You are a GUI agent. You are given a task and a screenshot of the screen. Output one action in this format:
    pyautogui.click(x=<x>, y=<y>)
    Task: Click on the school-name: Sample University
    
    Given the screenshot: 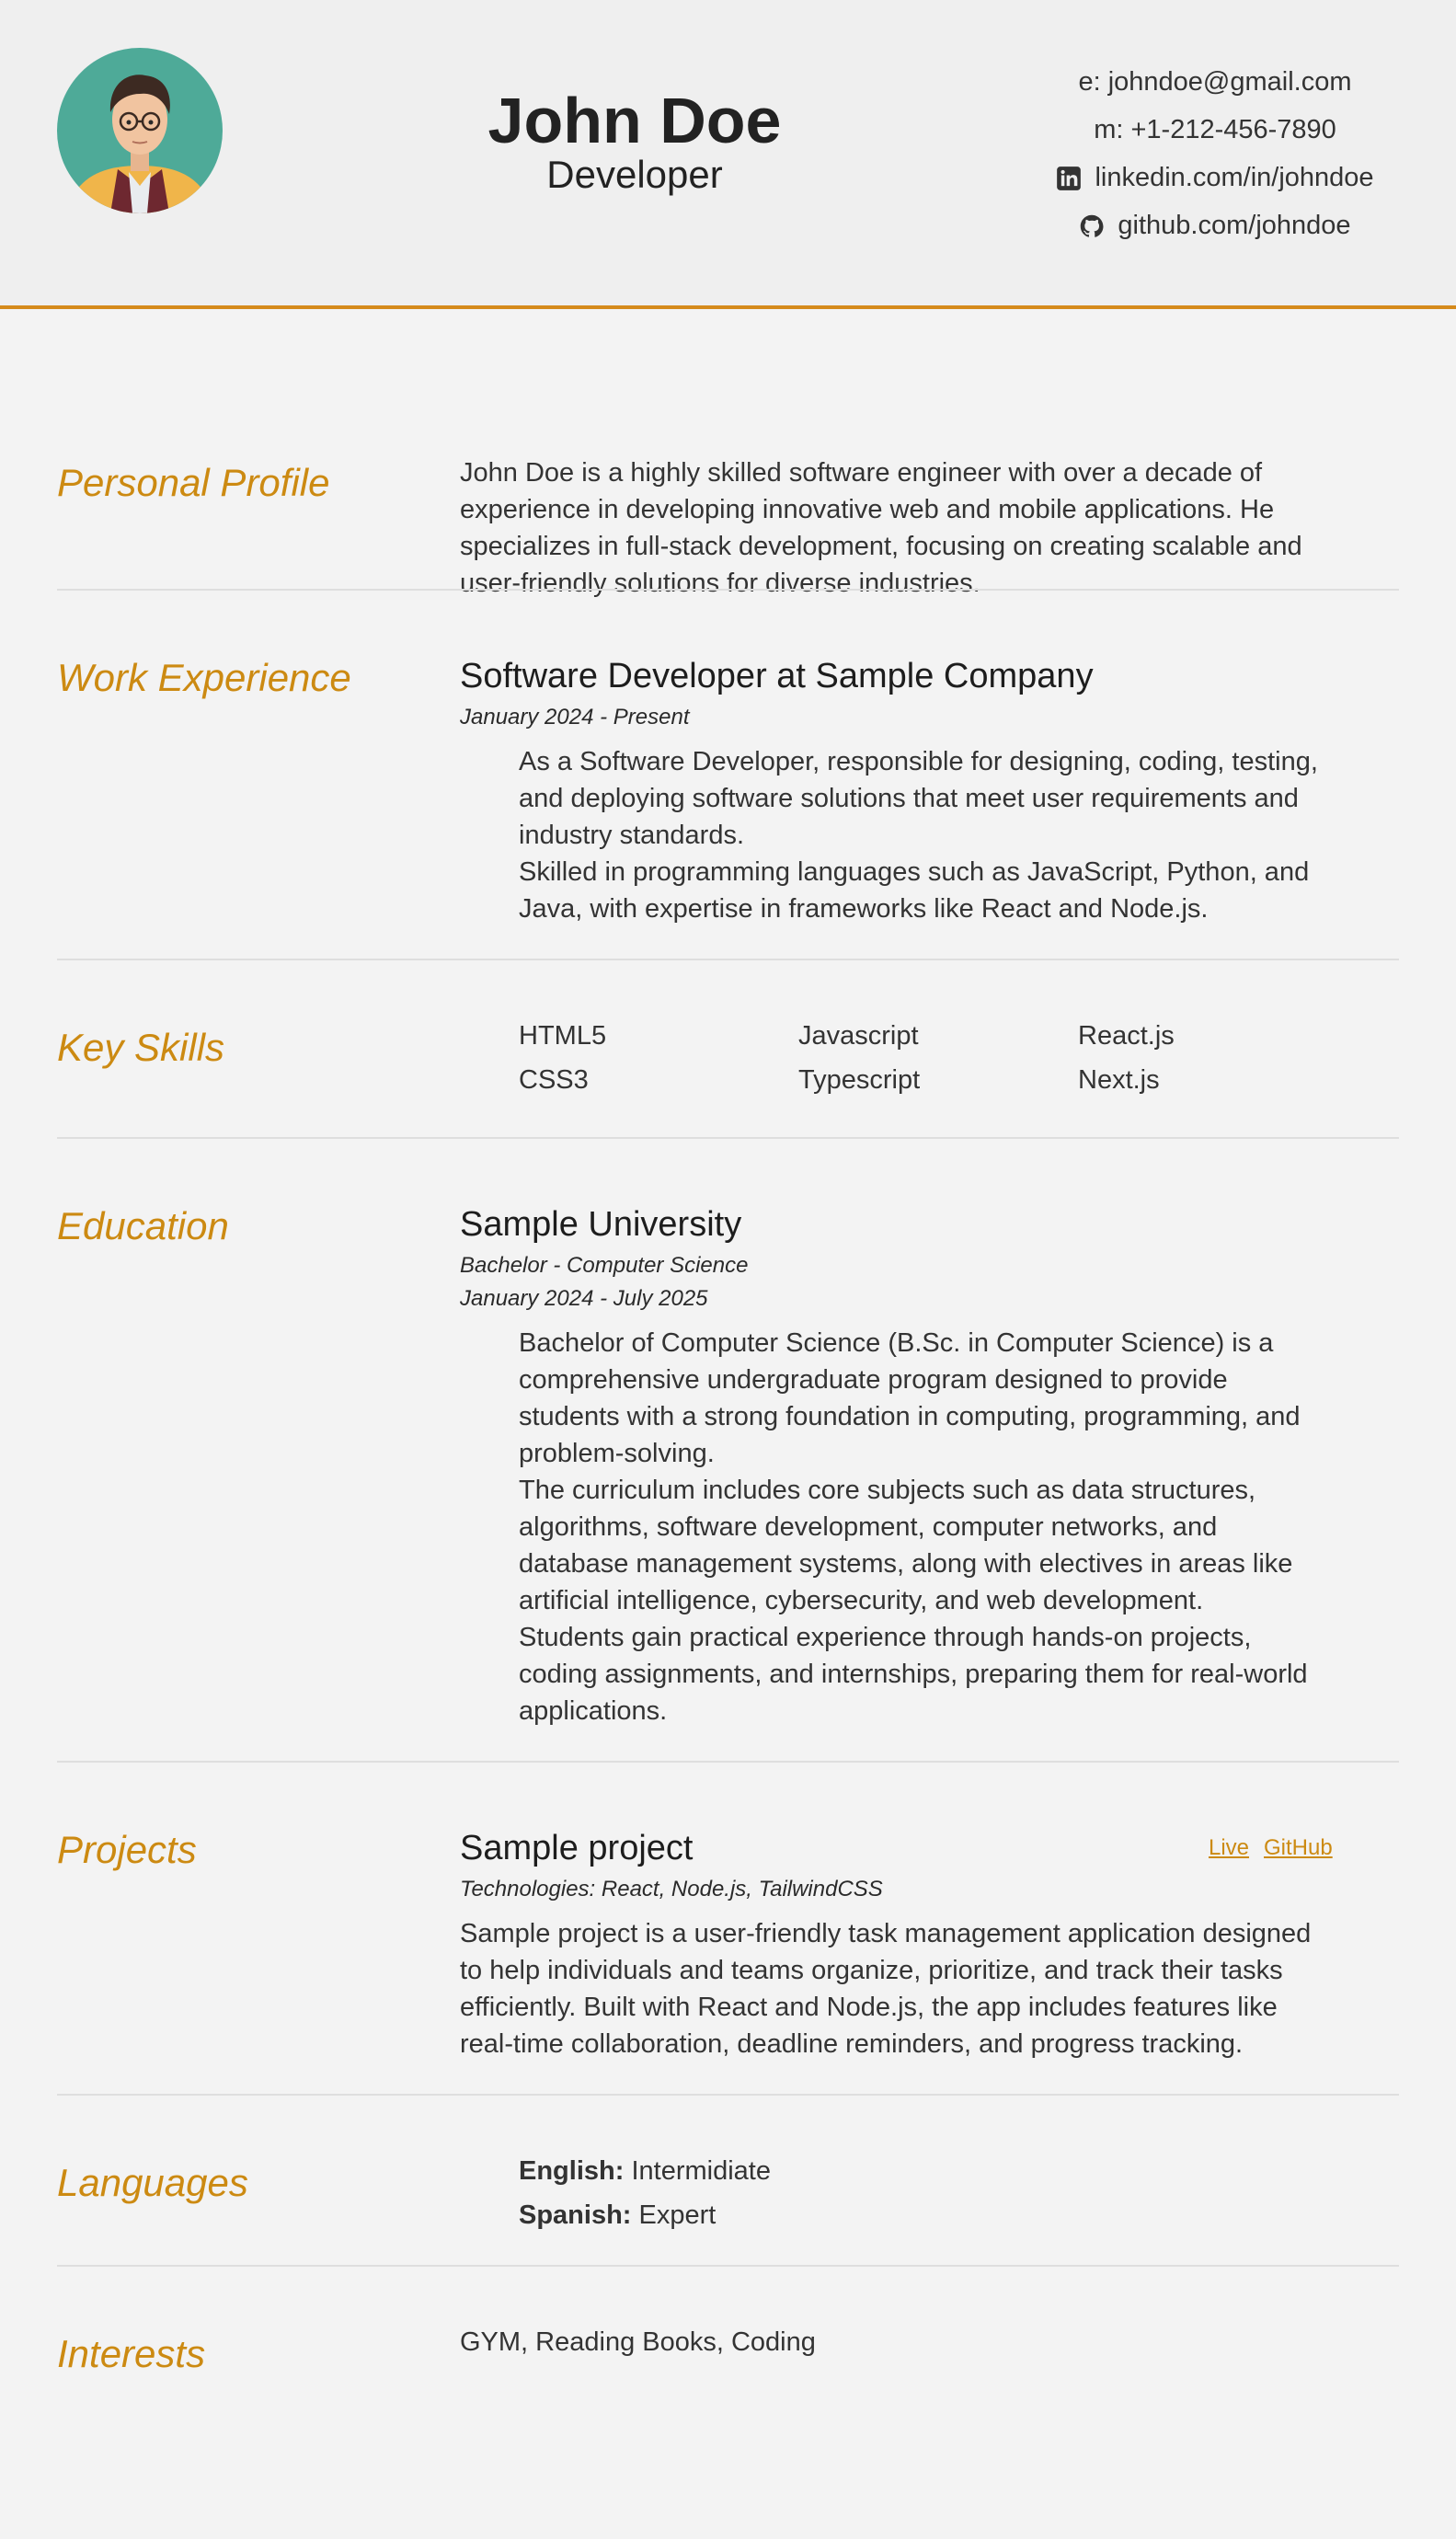 What is the action you would take?
    pyautogui.click(x=601, y=1224)
    